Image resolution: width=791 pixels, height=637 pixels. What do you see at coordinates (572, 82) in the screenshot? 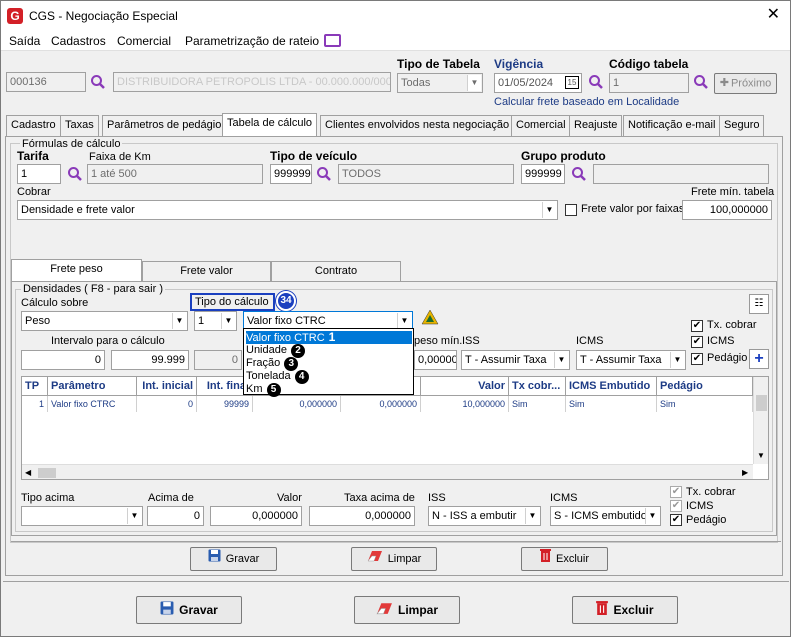
I see `calendar-icon: 15` at bounding box center [572, 82].